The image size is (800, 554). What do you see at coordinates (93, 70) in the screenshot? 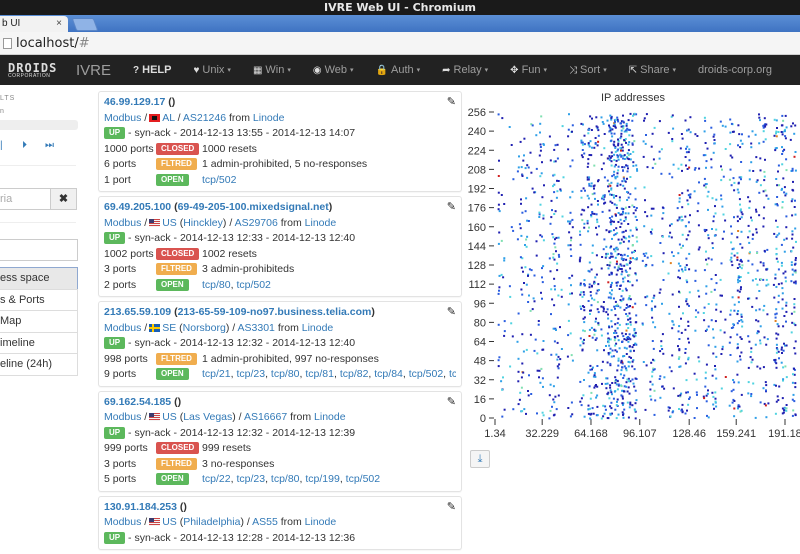
I see `brand-ivre: IVRE` at bounding box center [93, 70].